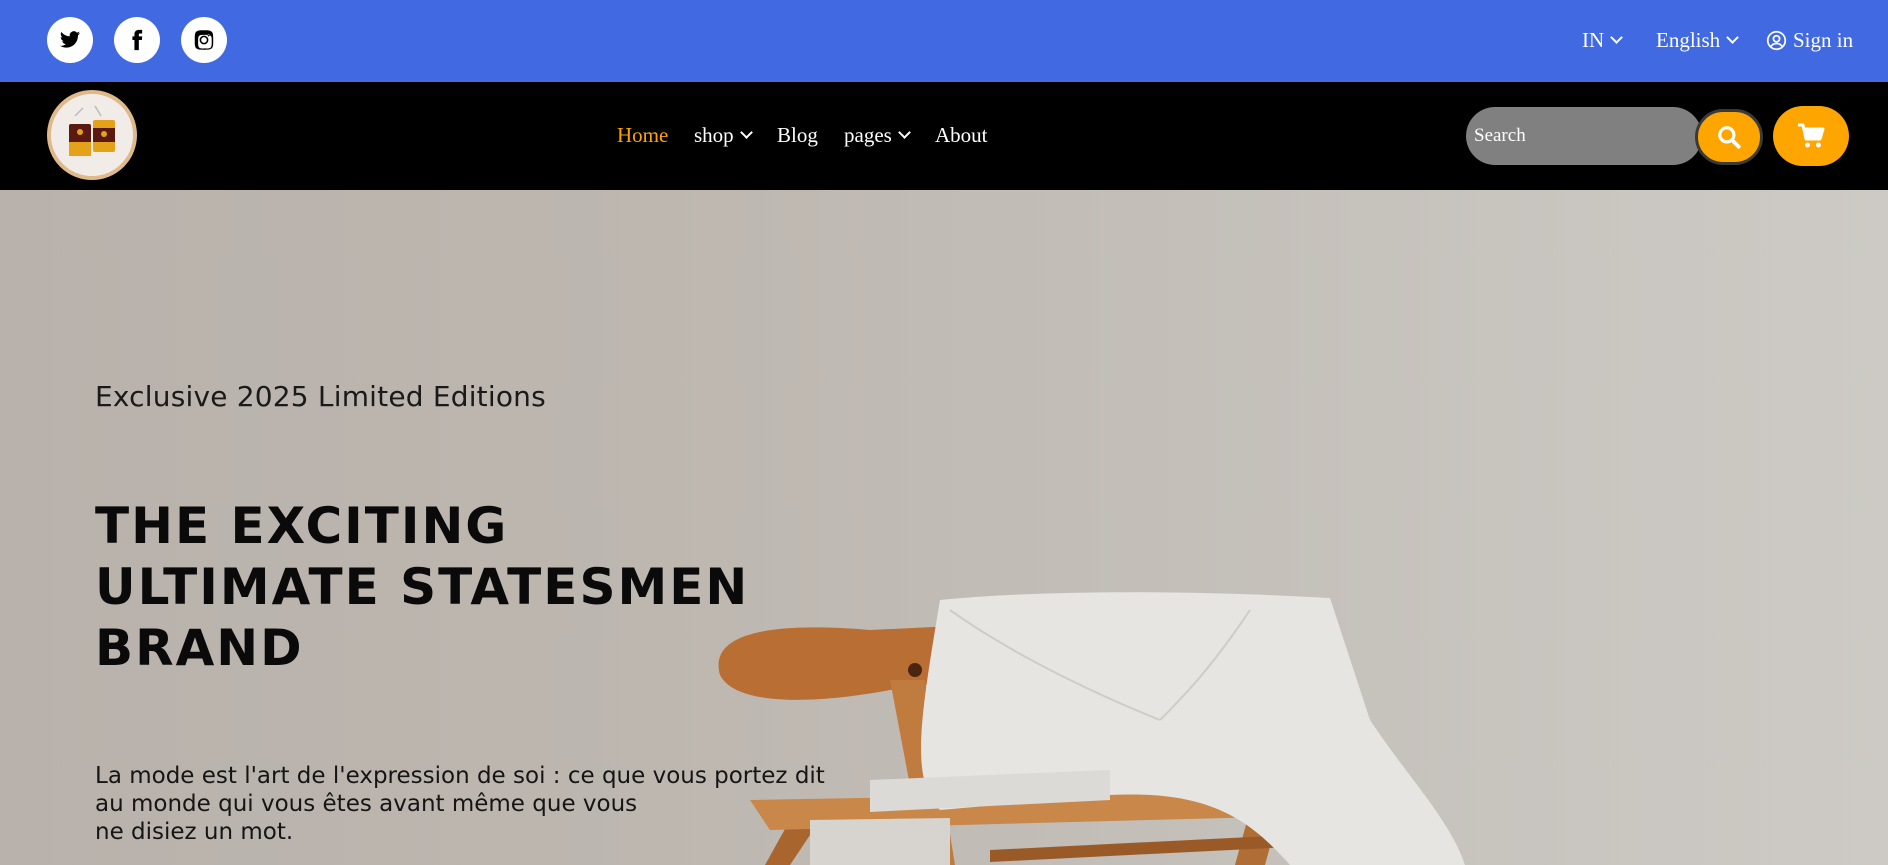 This screenshot has height=865, width=1888. I want to click on language-label: English, so click(1688, 39).